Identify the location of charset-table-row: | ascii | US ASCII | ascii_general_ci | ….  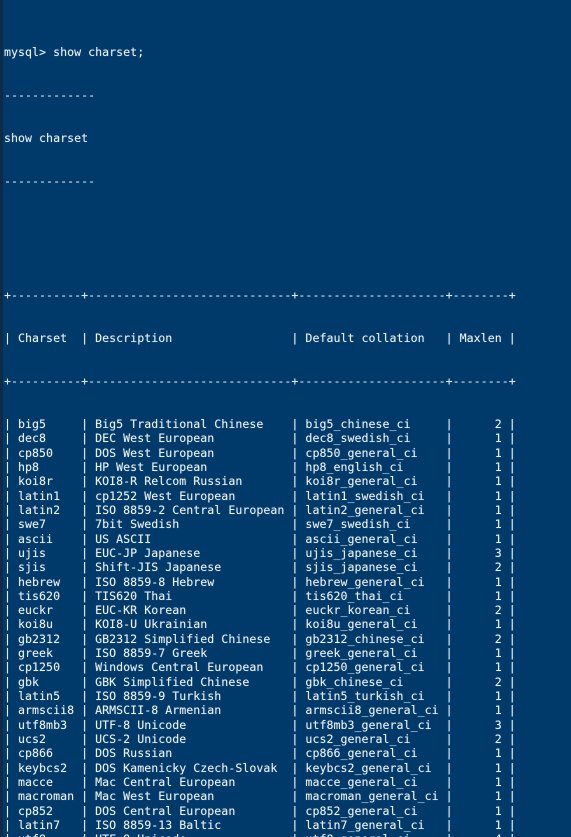
(260, 538).